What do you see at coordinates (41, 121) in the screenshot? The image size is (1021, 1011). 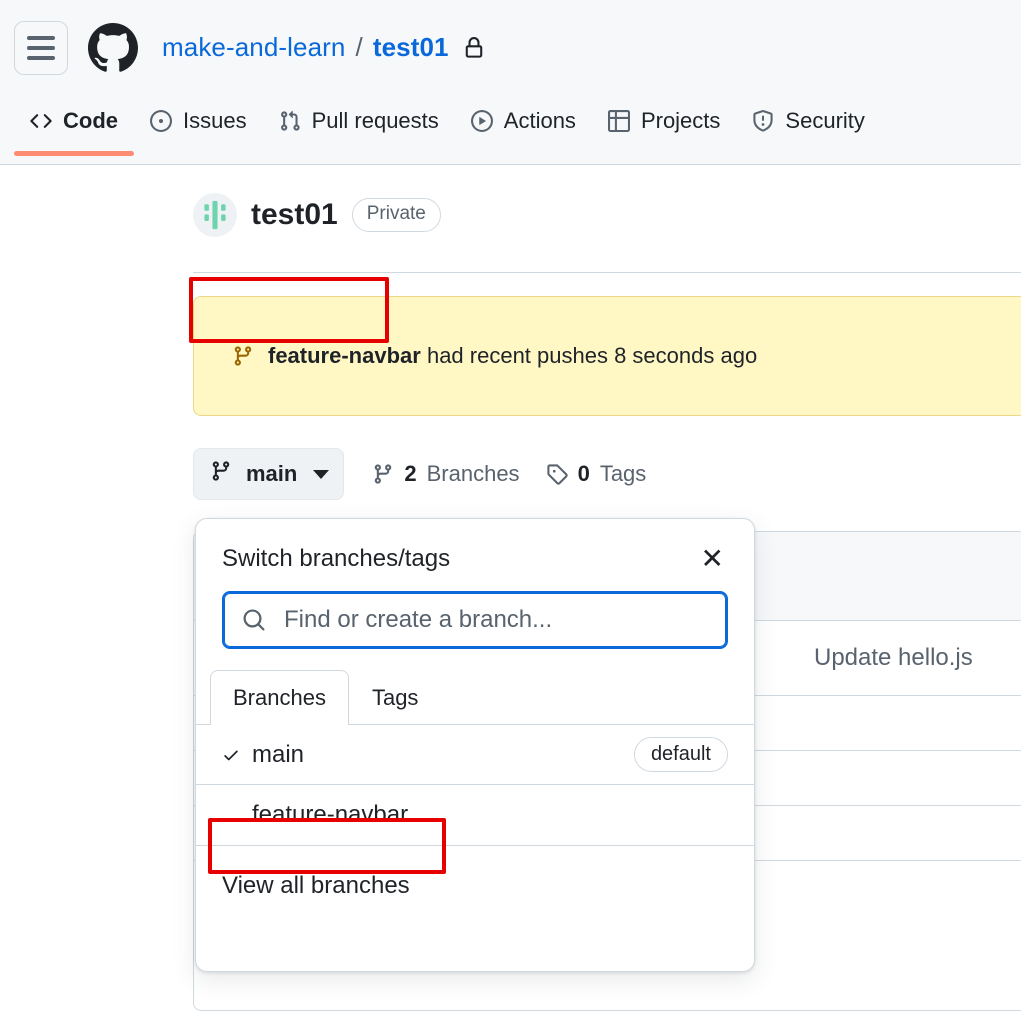 I see `code-icon` at bounding box center [41, 121].